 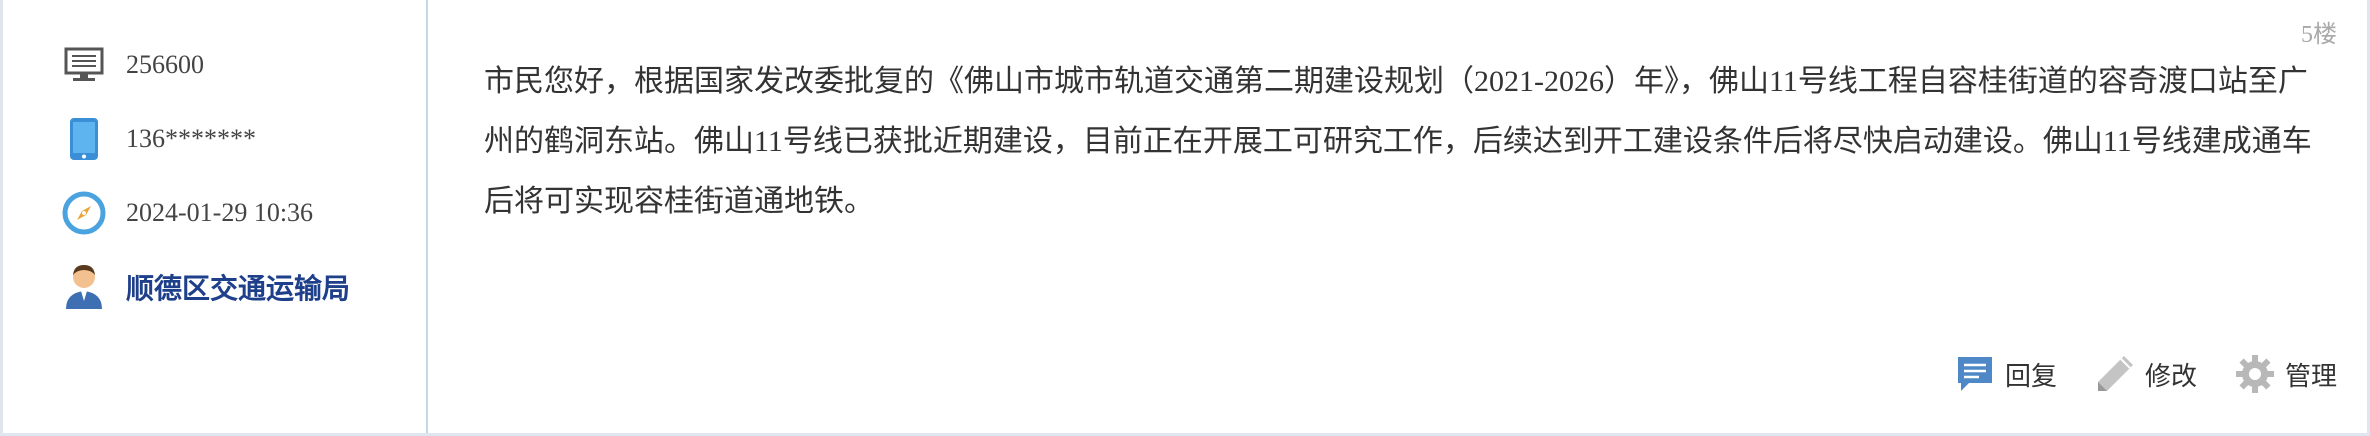 What do you see at coordinates (2319, 35) in the screenshot?
I see `floor-number: 5楼` at bounding box center [2319, 35].